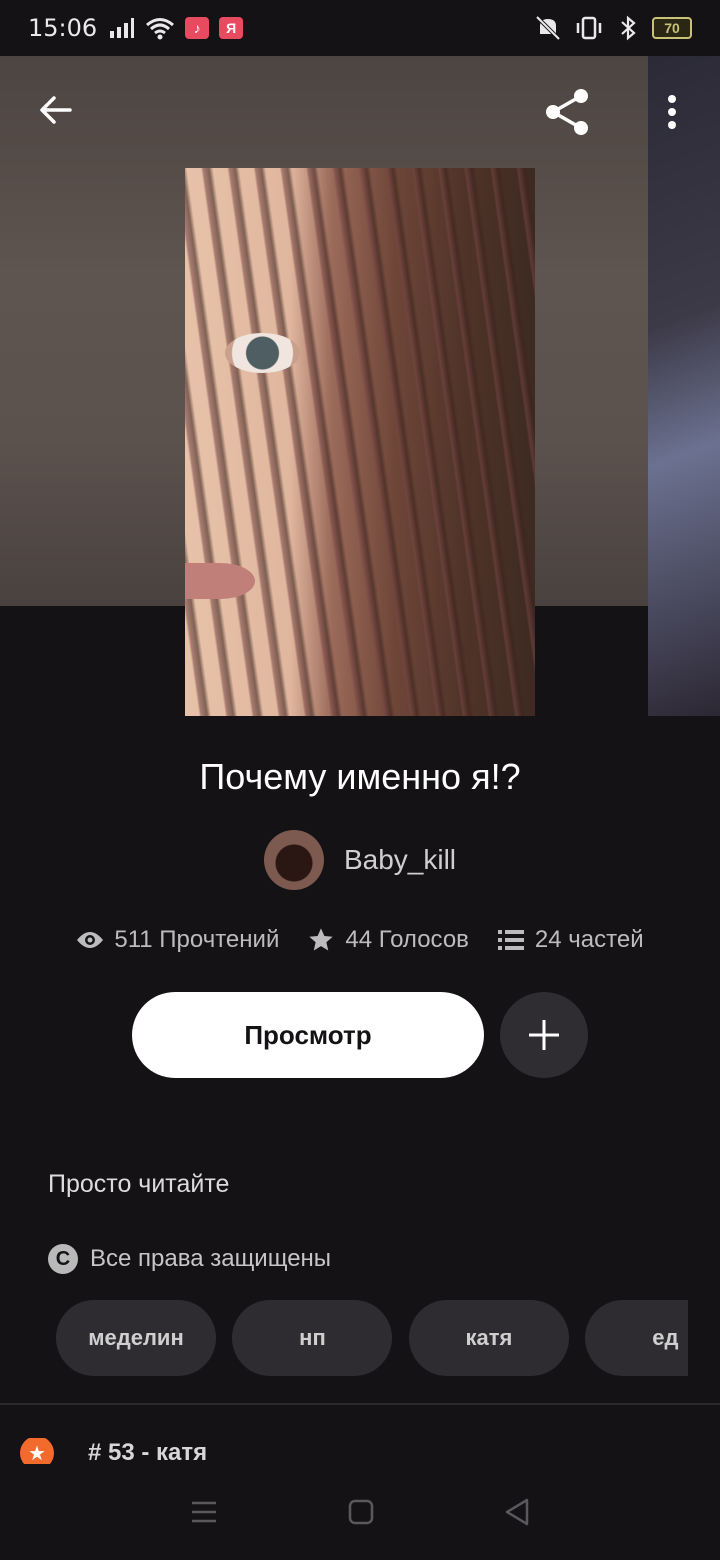 The height and width of the screenshot is (1560, 720). I want to click on status-bar: 15:06 ♪ Я 70, so click(360, 28).